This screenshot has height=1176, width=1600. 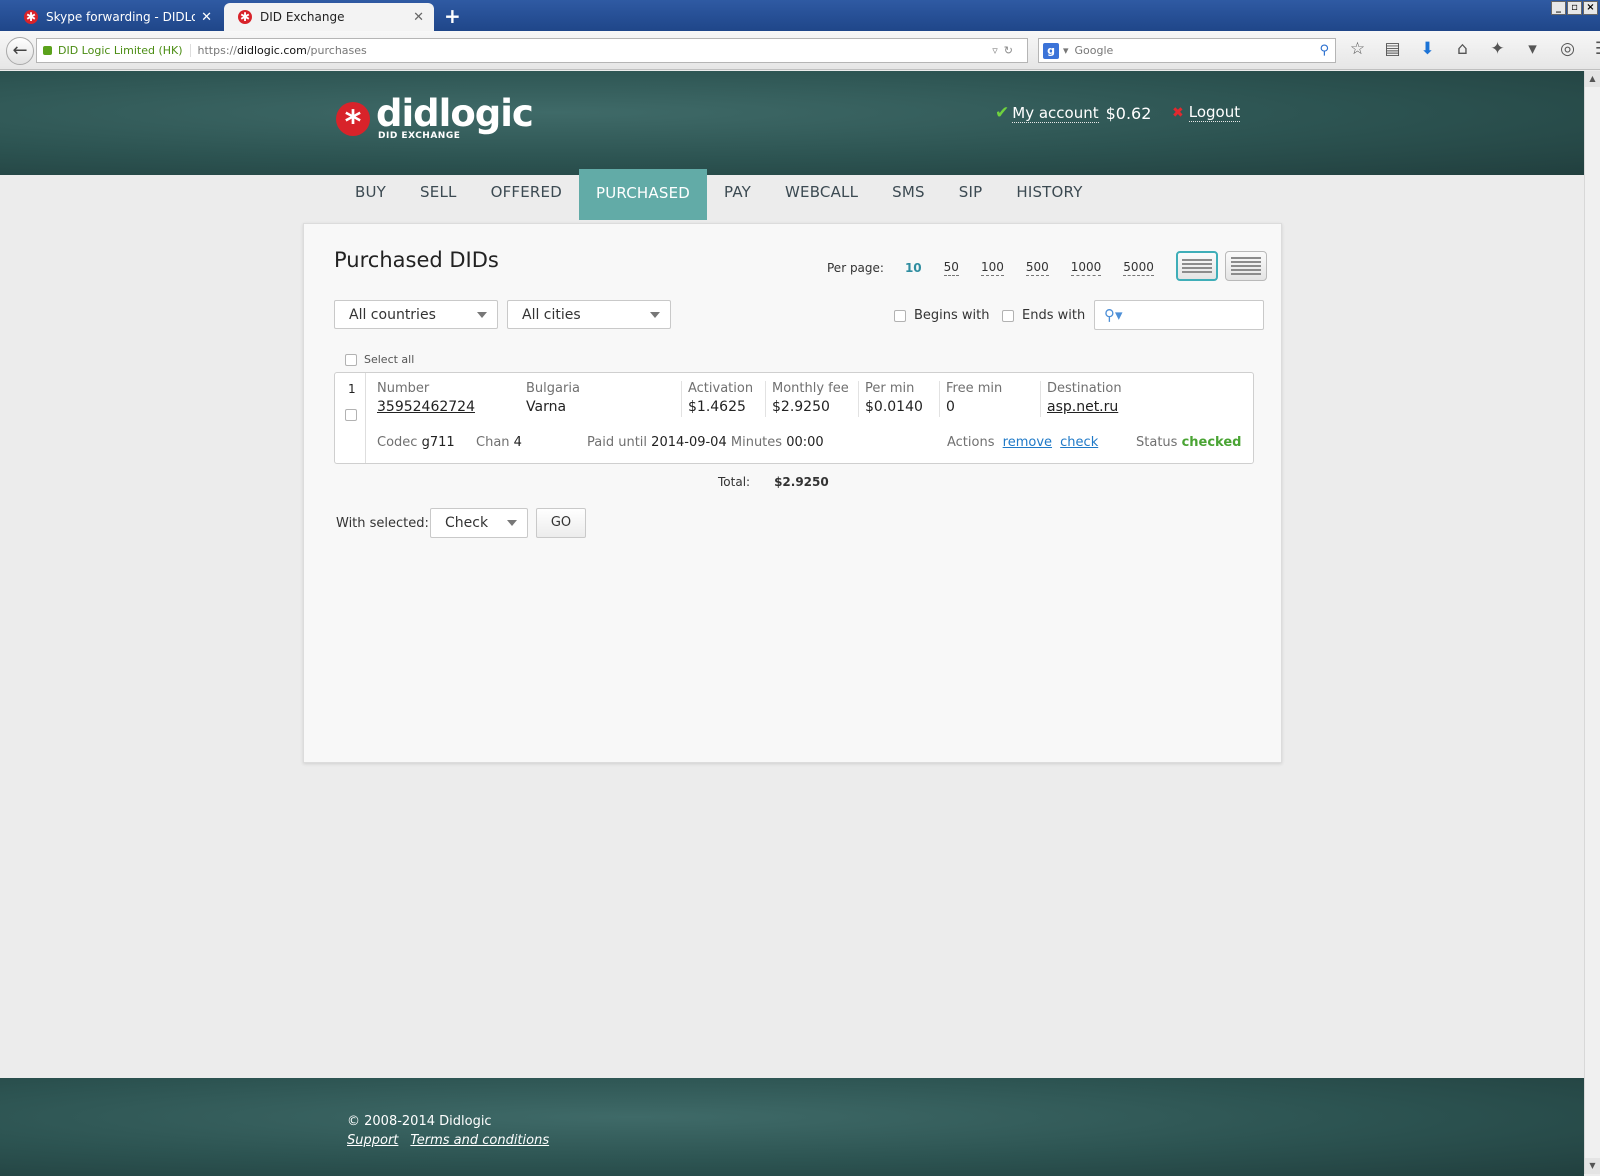 I want to click on city-name: Varna, so click(x=546, y=407).